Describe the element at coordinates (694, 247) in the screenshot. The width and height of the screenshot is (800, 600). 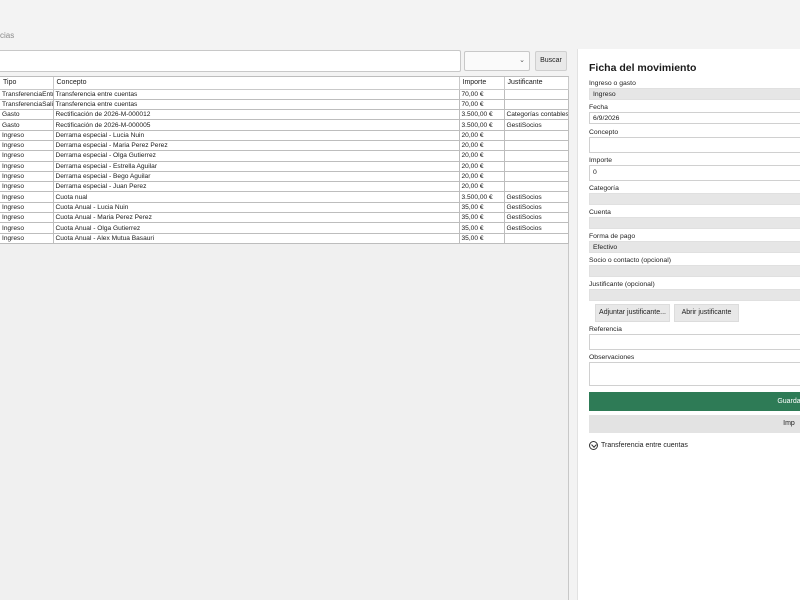
I see `forma-pago-select: Efectivo` at that location.